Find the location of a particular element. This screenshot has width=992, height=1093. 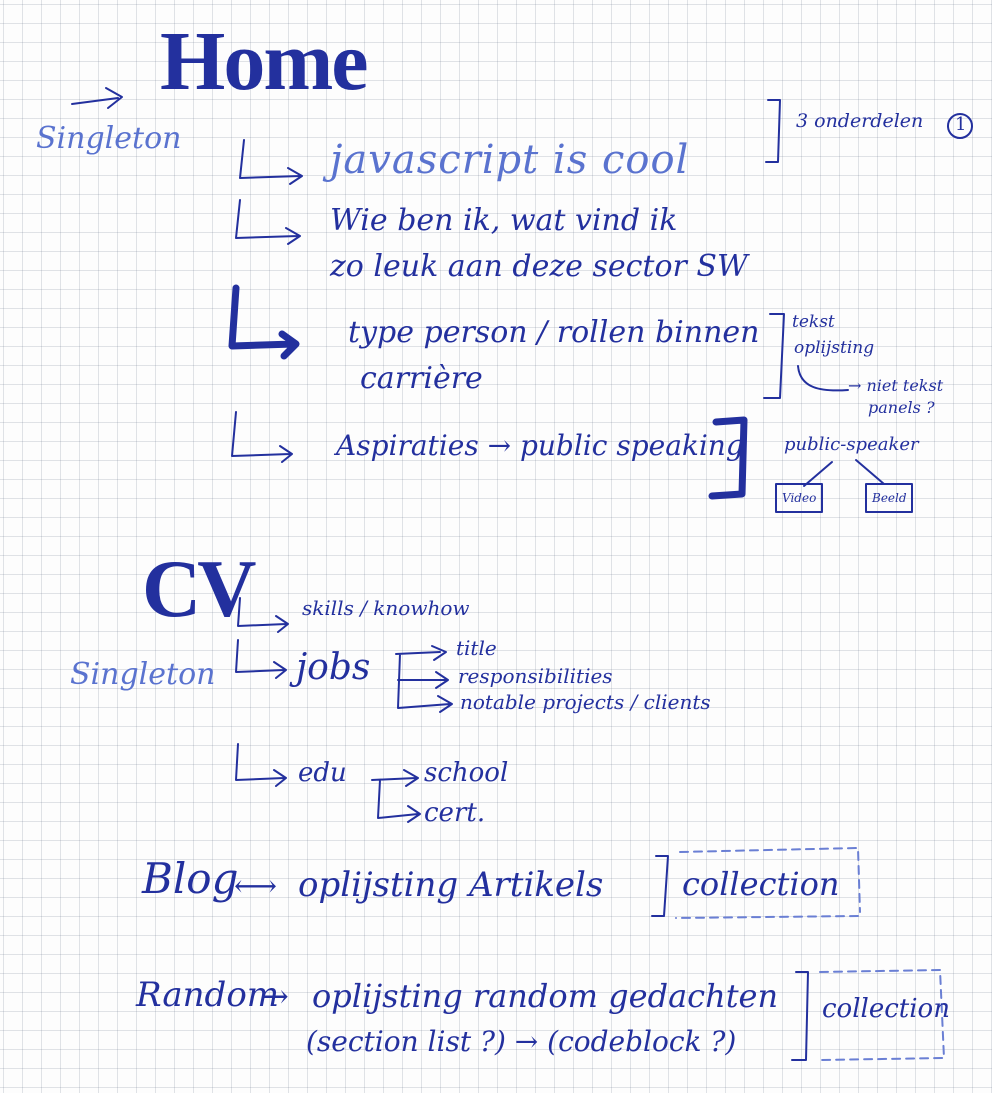

ps-branch-left is located at coordinates (818, 474).